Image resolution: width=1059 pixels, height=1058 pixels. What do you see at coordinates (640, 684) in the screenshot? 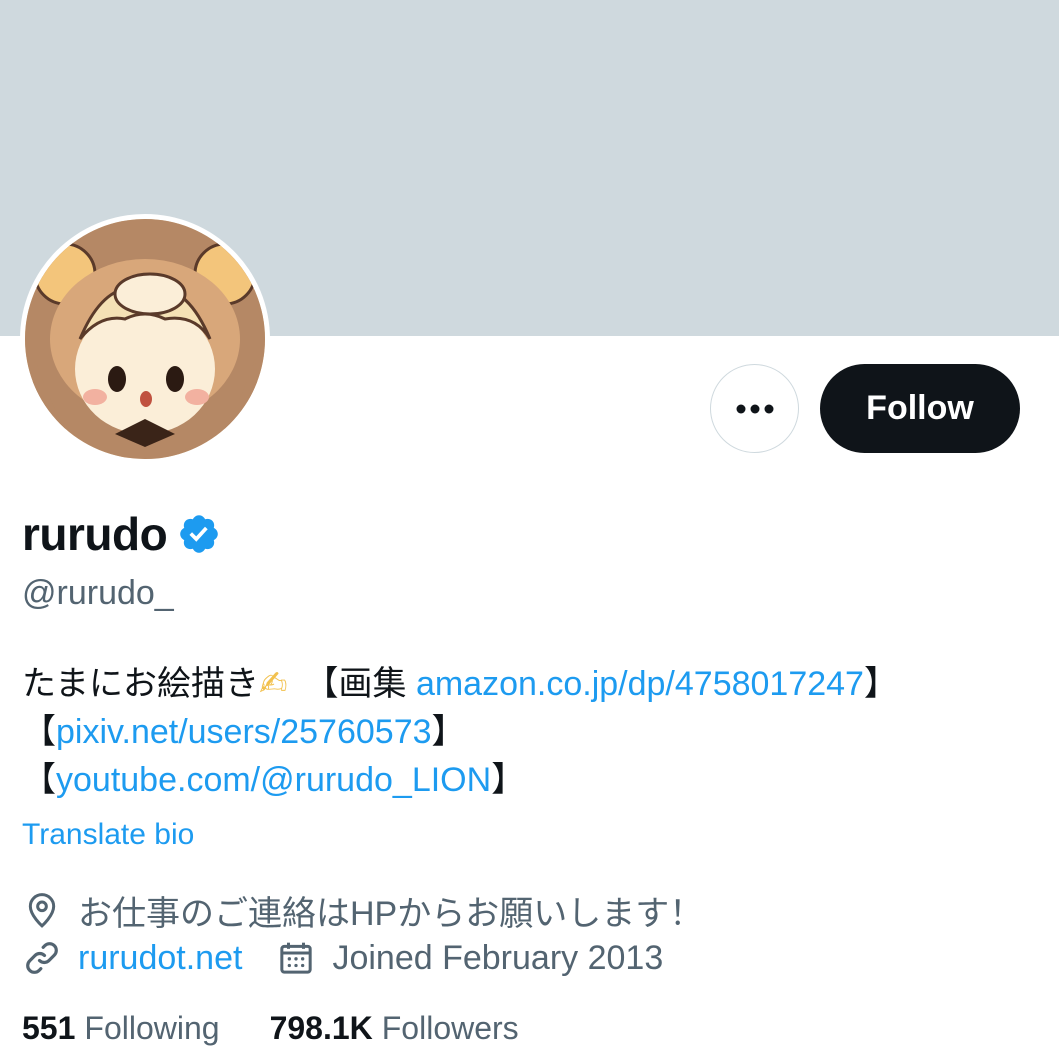
I see `bio-link-amazon: amazon.co.jp/dp/4758017247` at bounding box center [640, 684].